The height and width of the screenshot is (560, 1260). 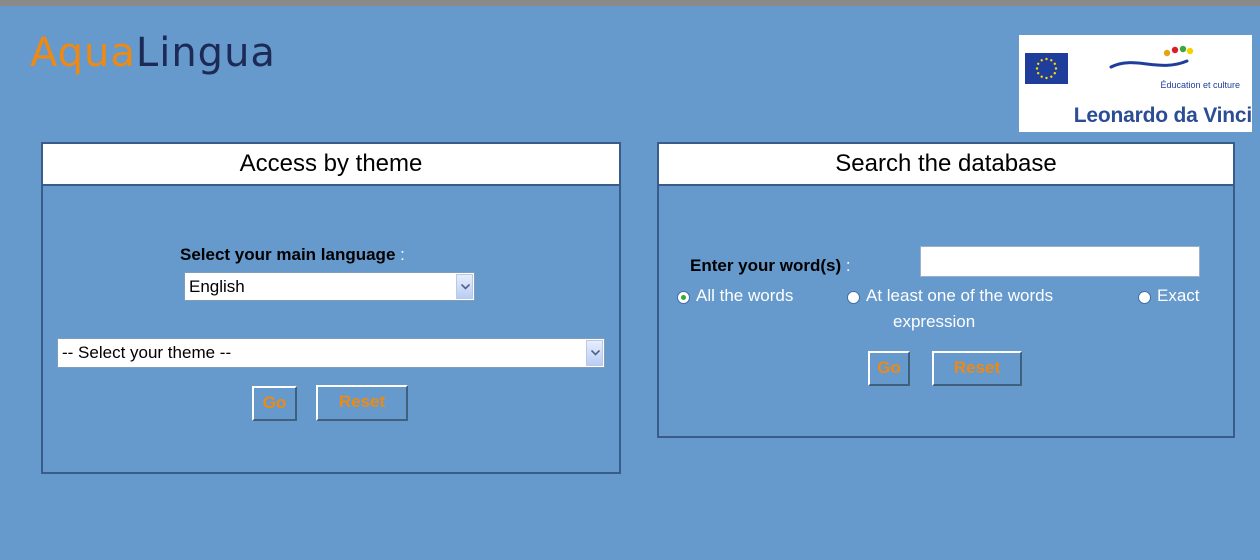 I want to click on leonardo-da-vinci-text: Leonardo da Vinci, so click(x=1162, y=115).